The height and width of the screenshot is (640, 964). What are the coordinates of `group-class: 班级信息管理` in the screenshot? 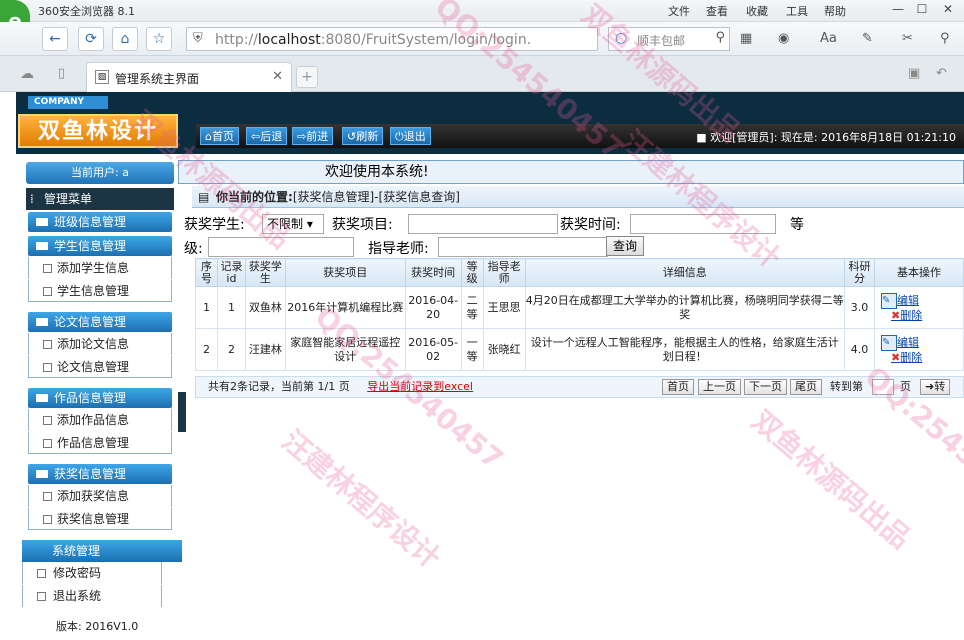 It's located at (100, 222).